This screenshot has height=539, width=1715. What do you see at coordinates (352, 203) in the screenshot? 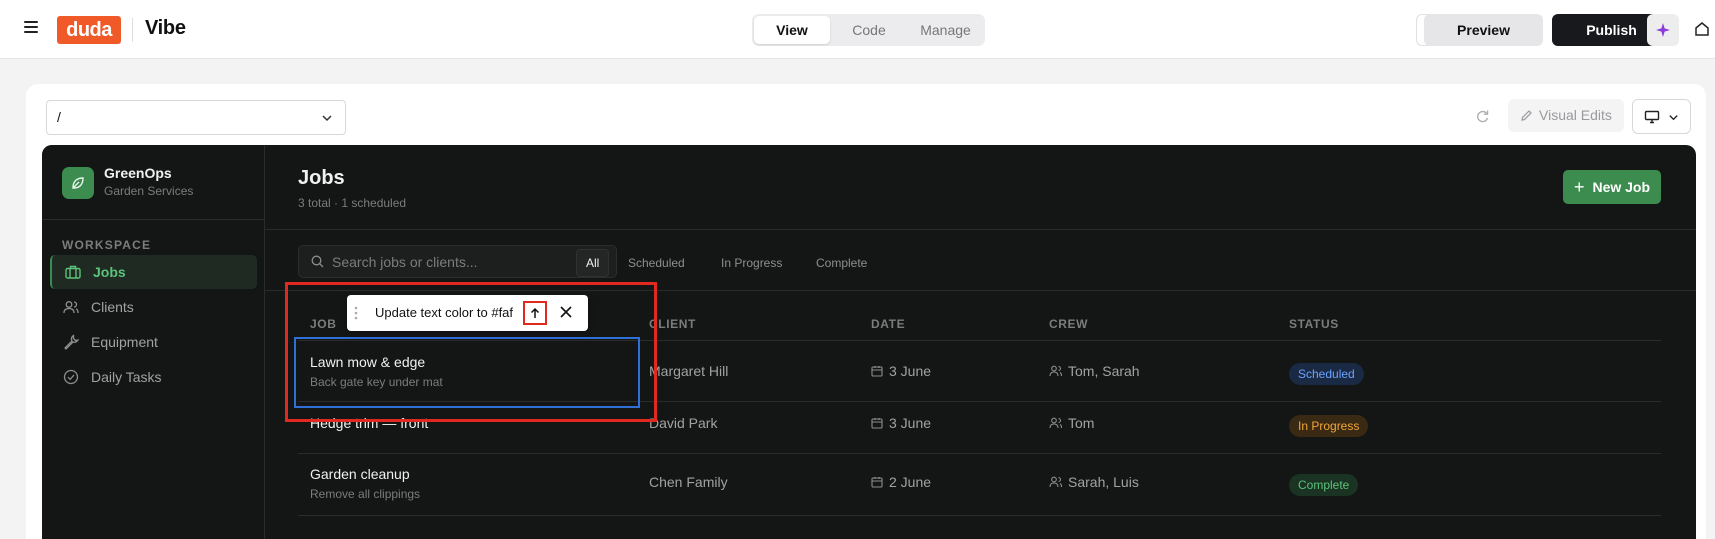
I see `page-subtitle: 3 total · 1 scheduled` at bounding box center [352, 203].